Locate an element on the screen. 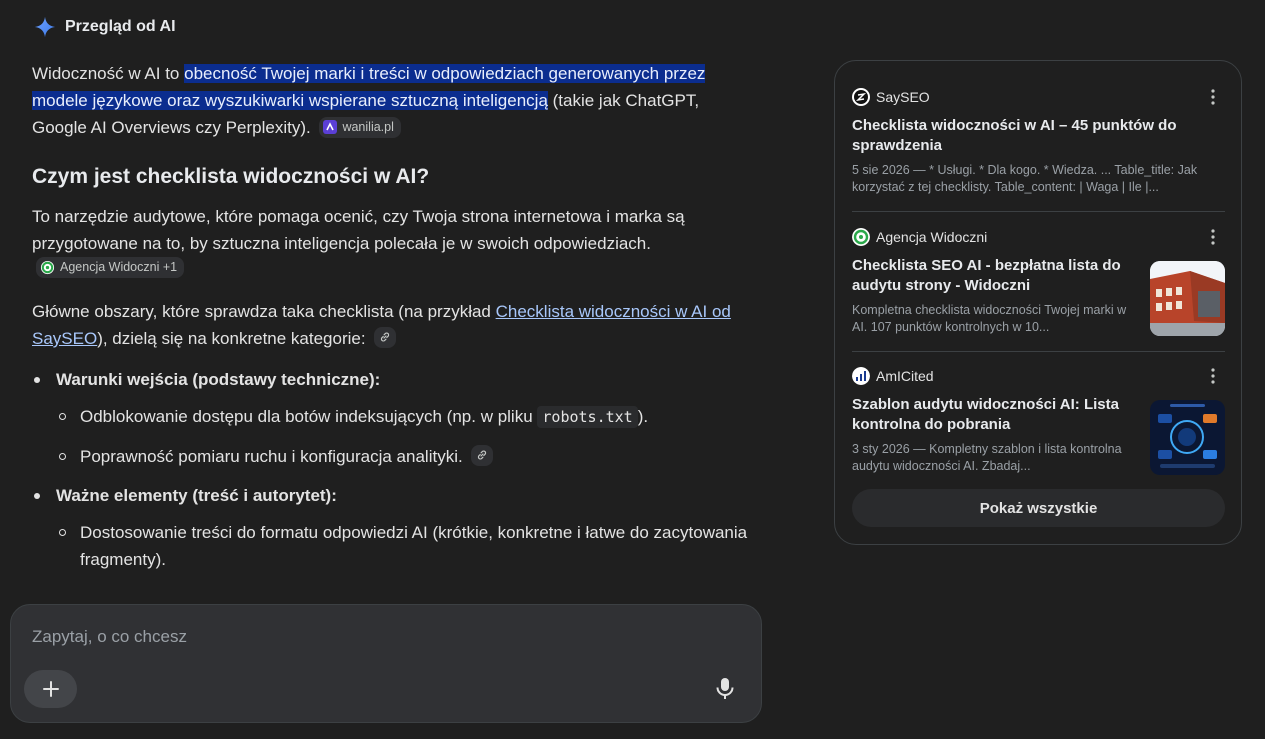  plus-icon is located at coordinates (50, 689).